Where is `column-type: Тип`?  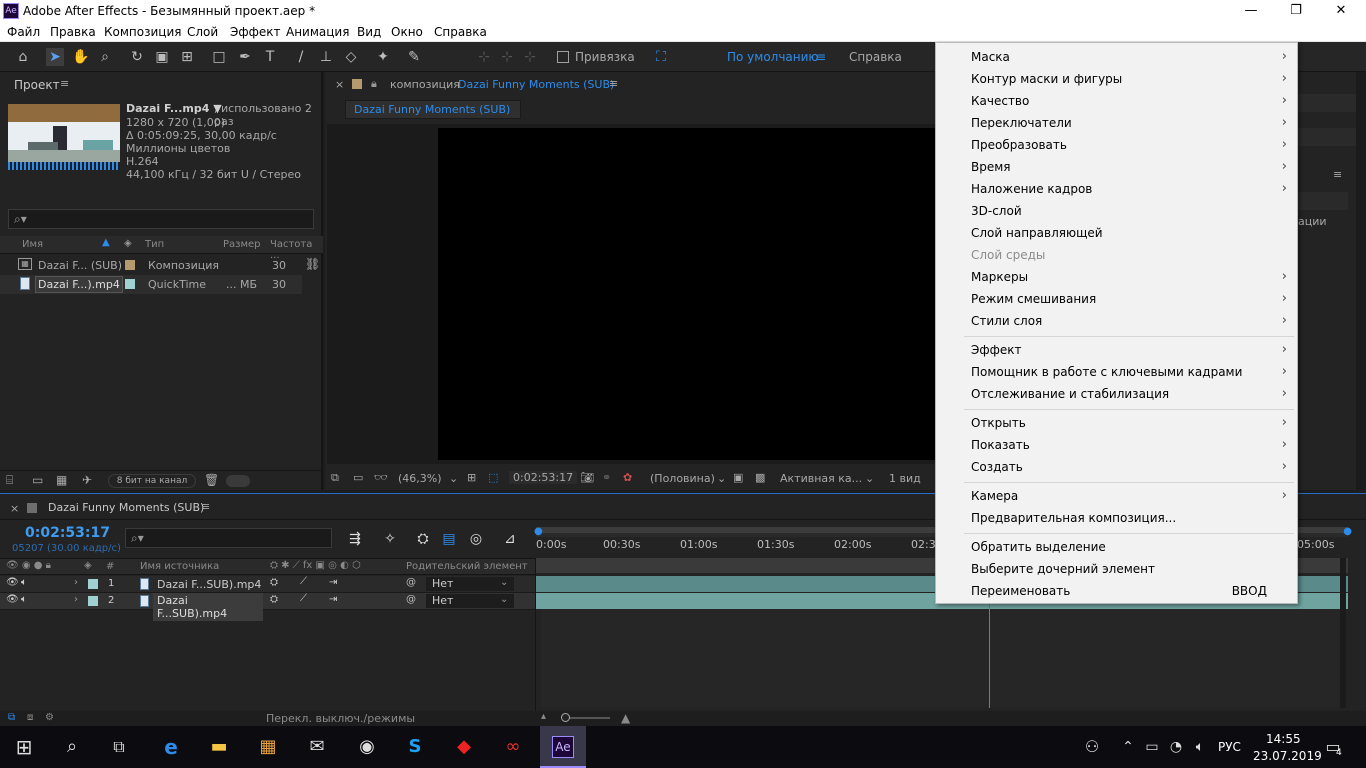 column-type: Тип is located at coordinates (154, 244).